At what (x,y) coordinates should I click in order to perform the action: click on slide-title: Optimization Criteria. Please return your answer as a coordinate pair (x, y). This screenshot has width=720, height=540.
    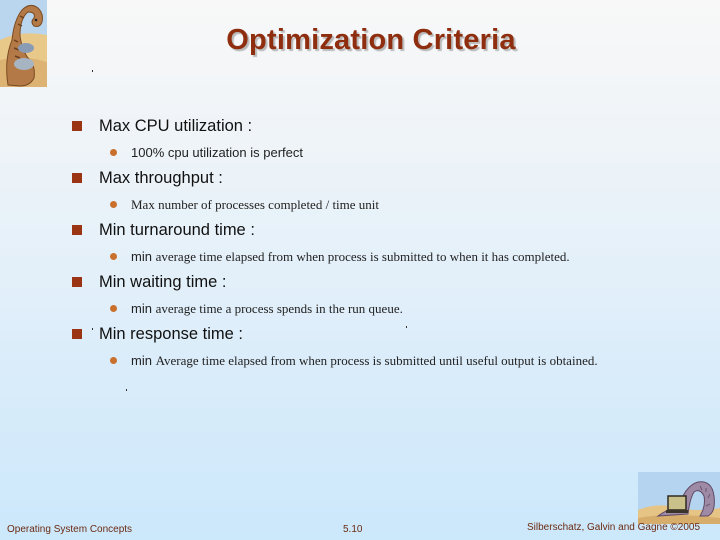
    Looking at the image, I should click on (371, 40).